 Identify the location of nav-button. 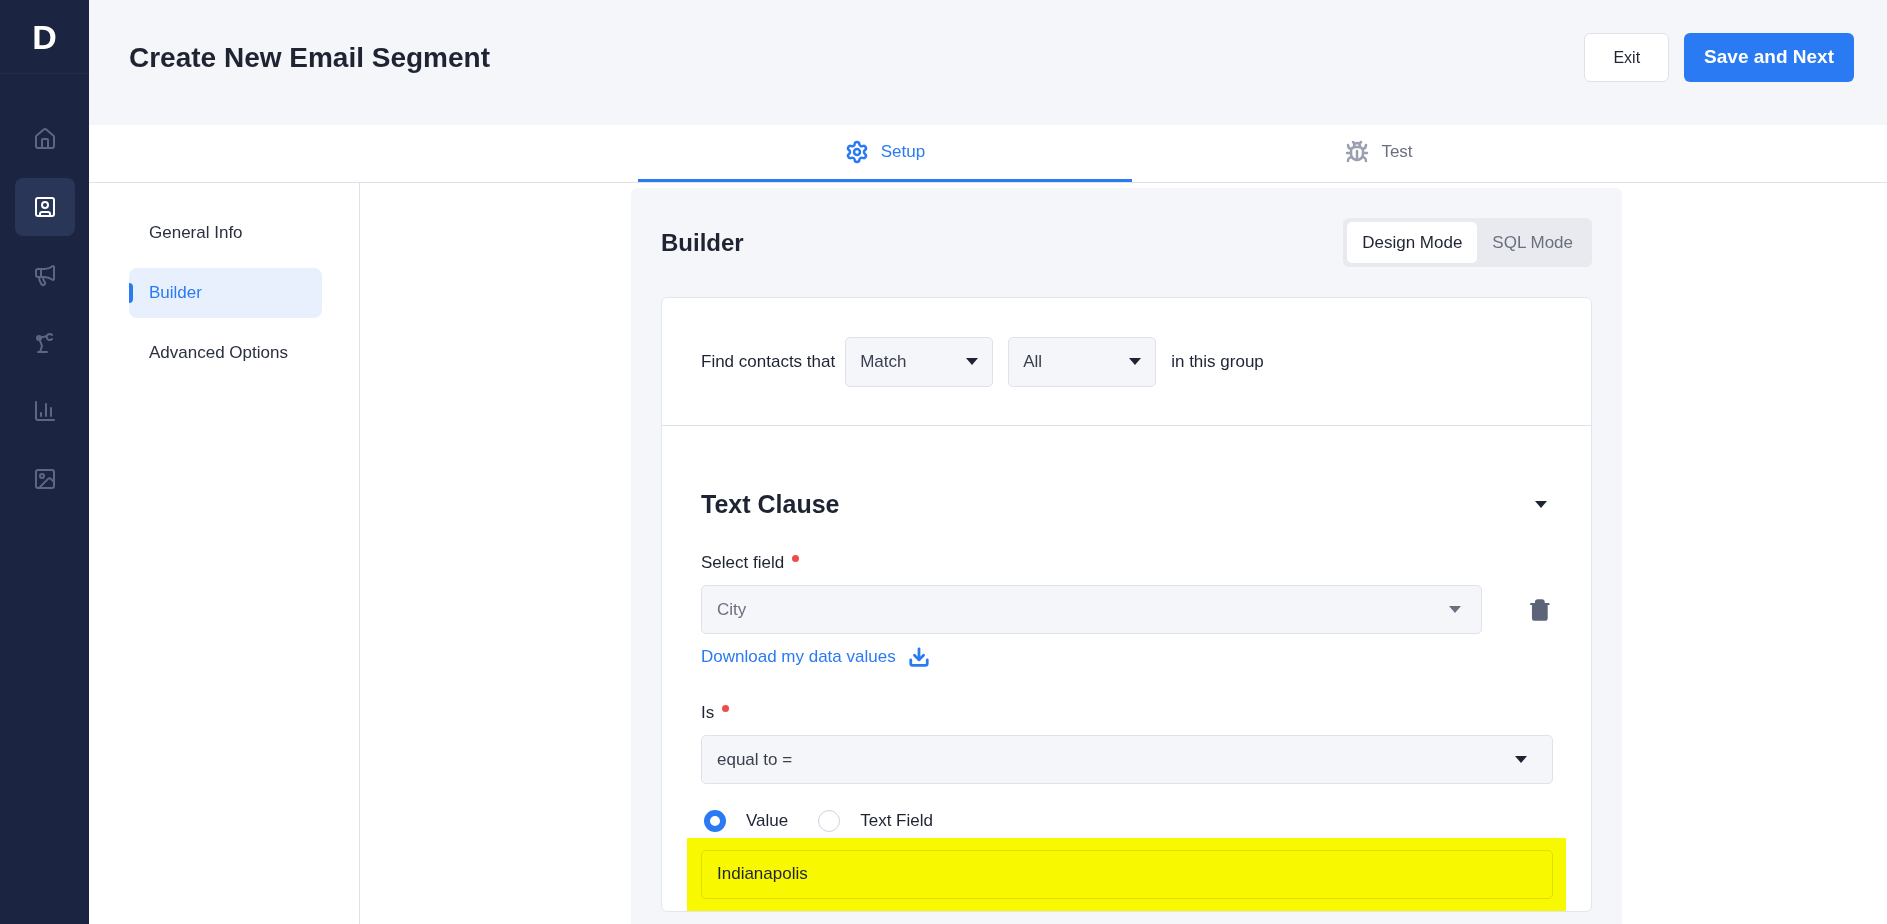
(44, 207).